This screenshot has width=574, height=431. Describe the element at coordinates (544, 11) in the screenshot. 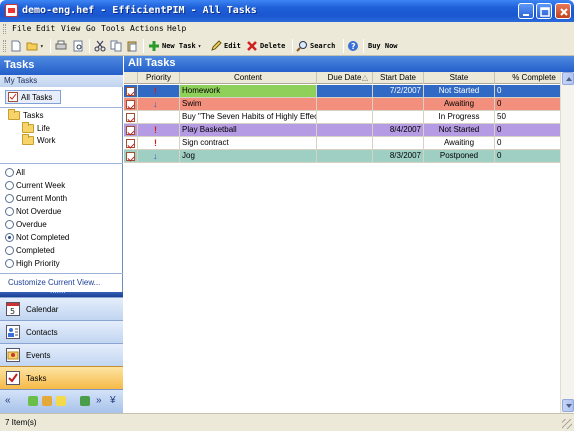

I see `maximize-button` at that location.